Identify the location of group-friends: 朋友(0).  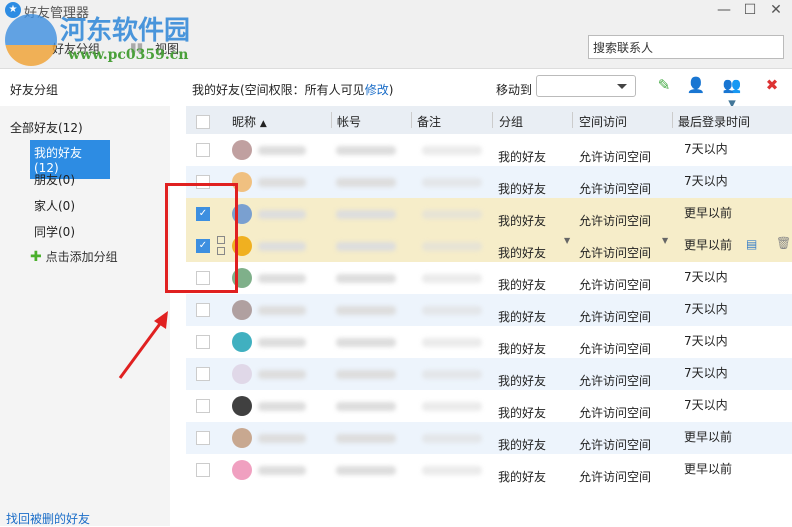
(54, 179).